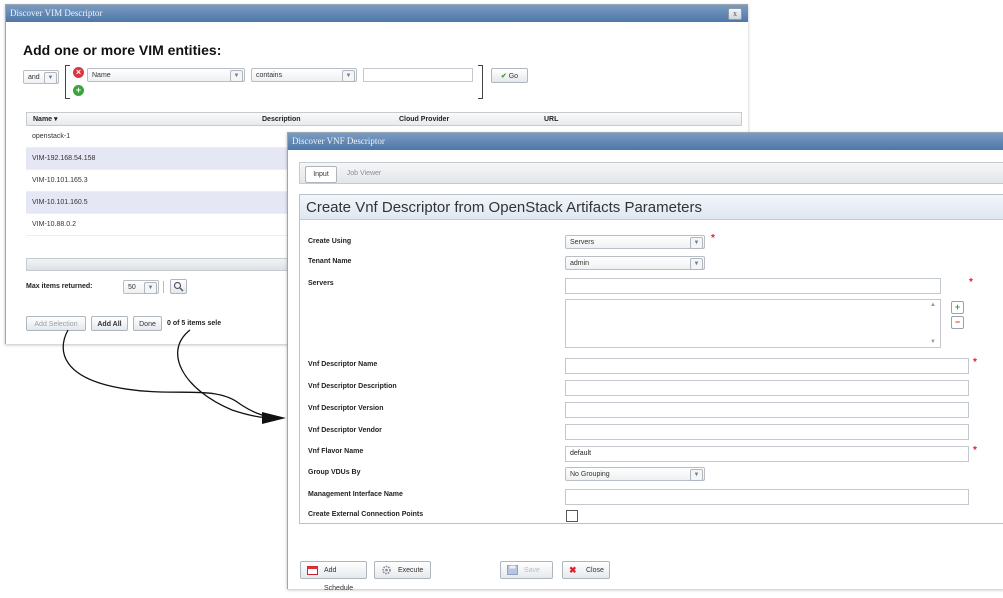  Describe the element at coordinates (321, 174) in the screenshot. I see `tab-input: Input` at that location.